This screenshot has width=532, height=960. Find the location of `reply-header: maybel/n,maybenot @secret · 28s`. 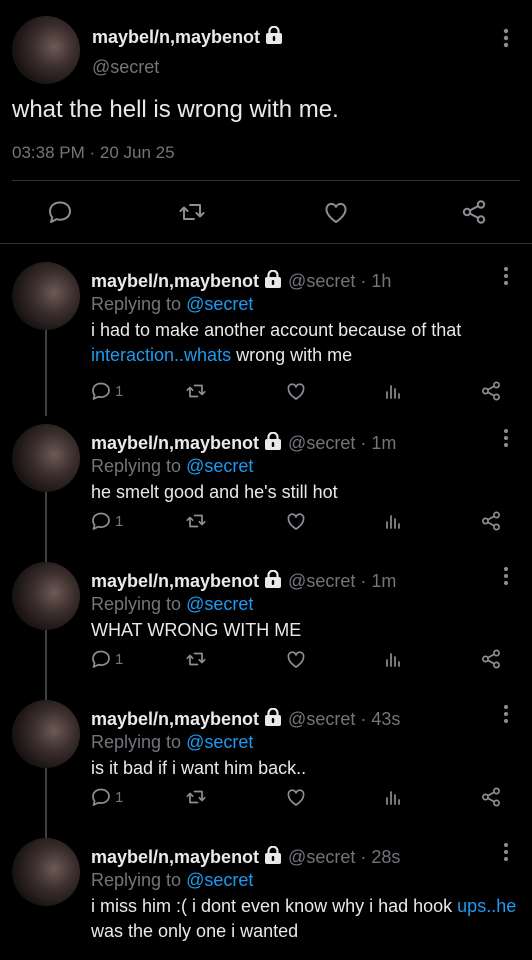

reply-header: maybel/n,maybenot @secret · 28s is located at coordinates (245, 857).